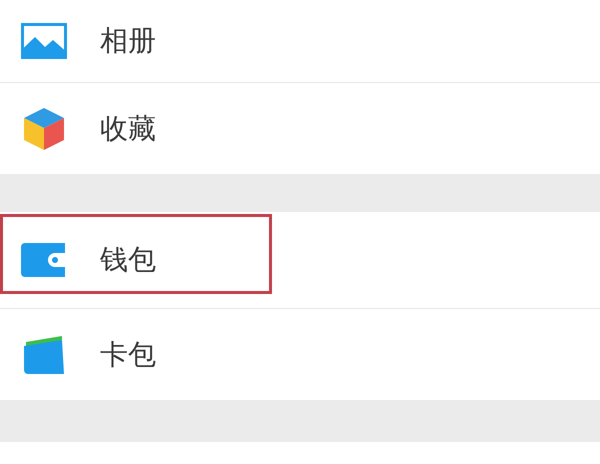 Image resolution: width=600 pixels, height=464 pixels. I want to click on menu-label: 相册, so click(128, 41).